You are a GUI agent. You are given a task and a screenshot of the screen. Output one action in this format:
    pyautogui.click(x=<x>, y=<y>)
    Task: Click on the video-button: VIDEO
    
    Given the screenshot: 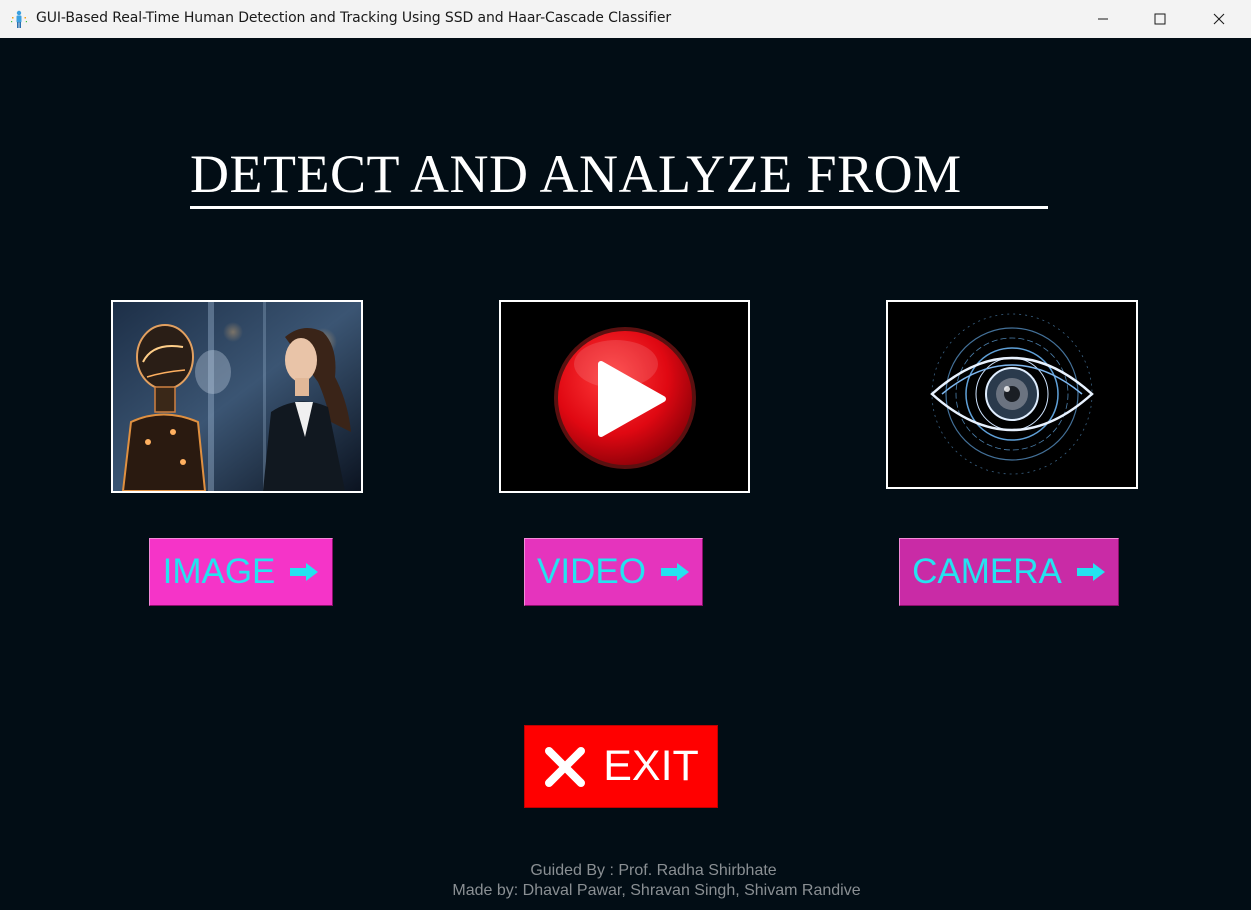 What is the action you would take?
    pyautogui.click(x=613, y=572)
    